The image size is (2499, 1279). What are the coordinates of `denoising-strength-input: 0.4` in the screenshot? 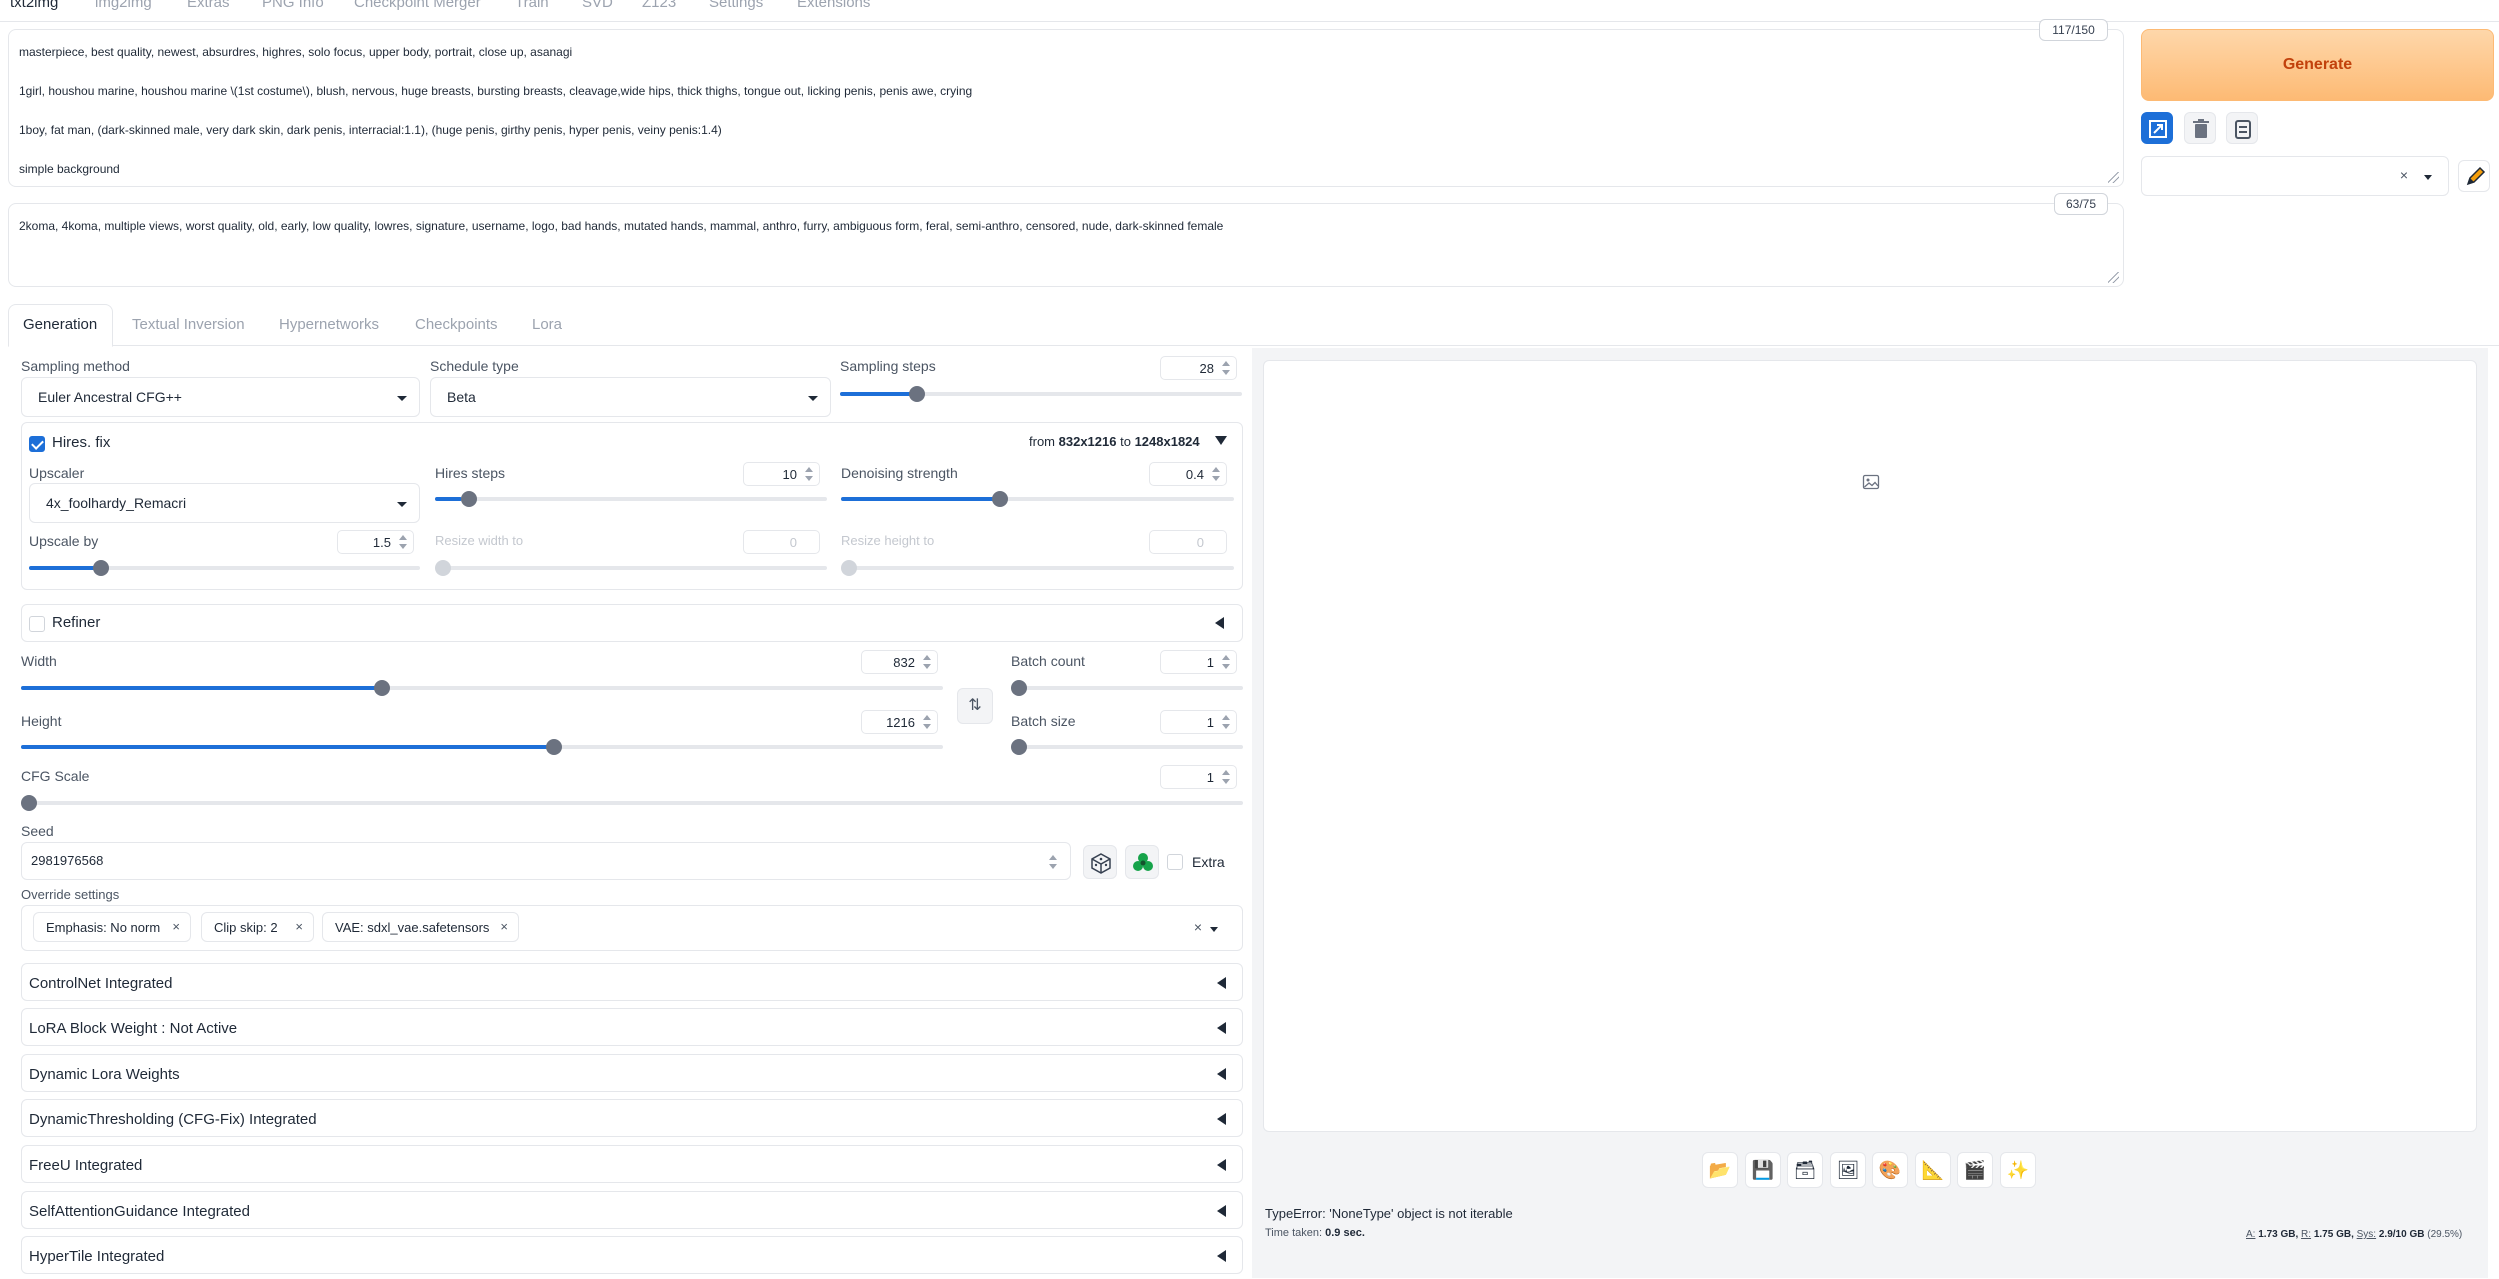 It's located at (1188, 474).